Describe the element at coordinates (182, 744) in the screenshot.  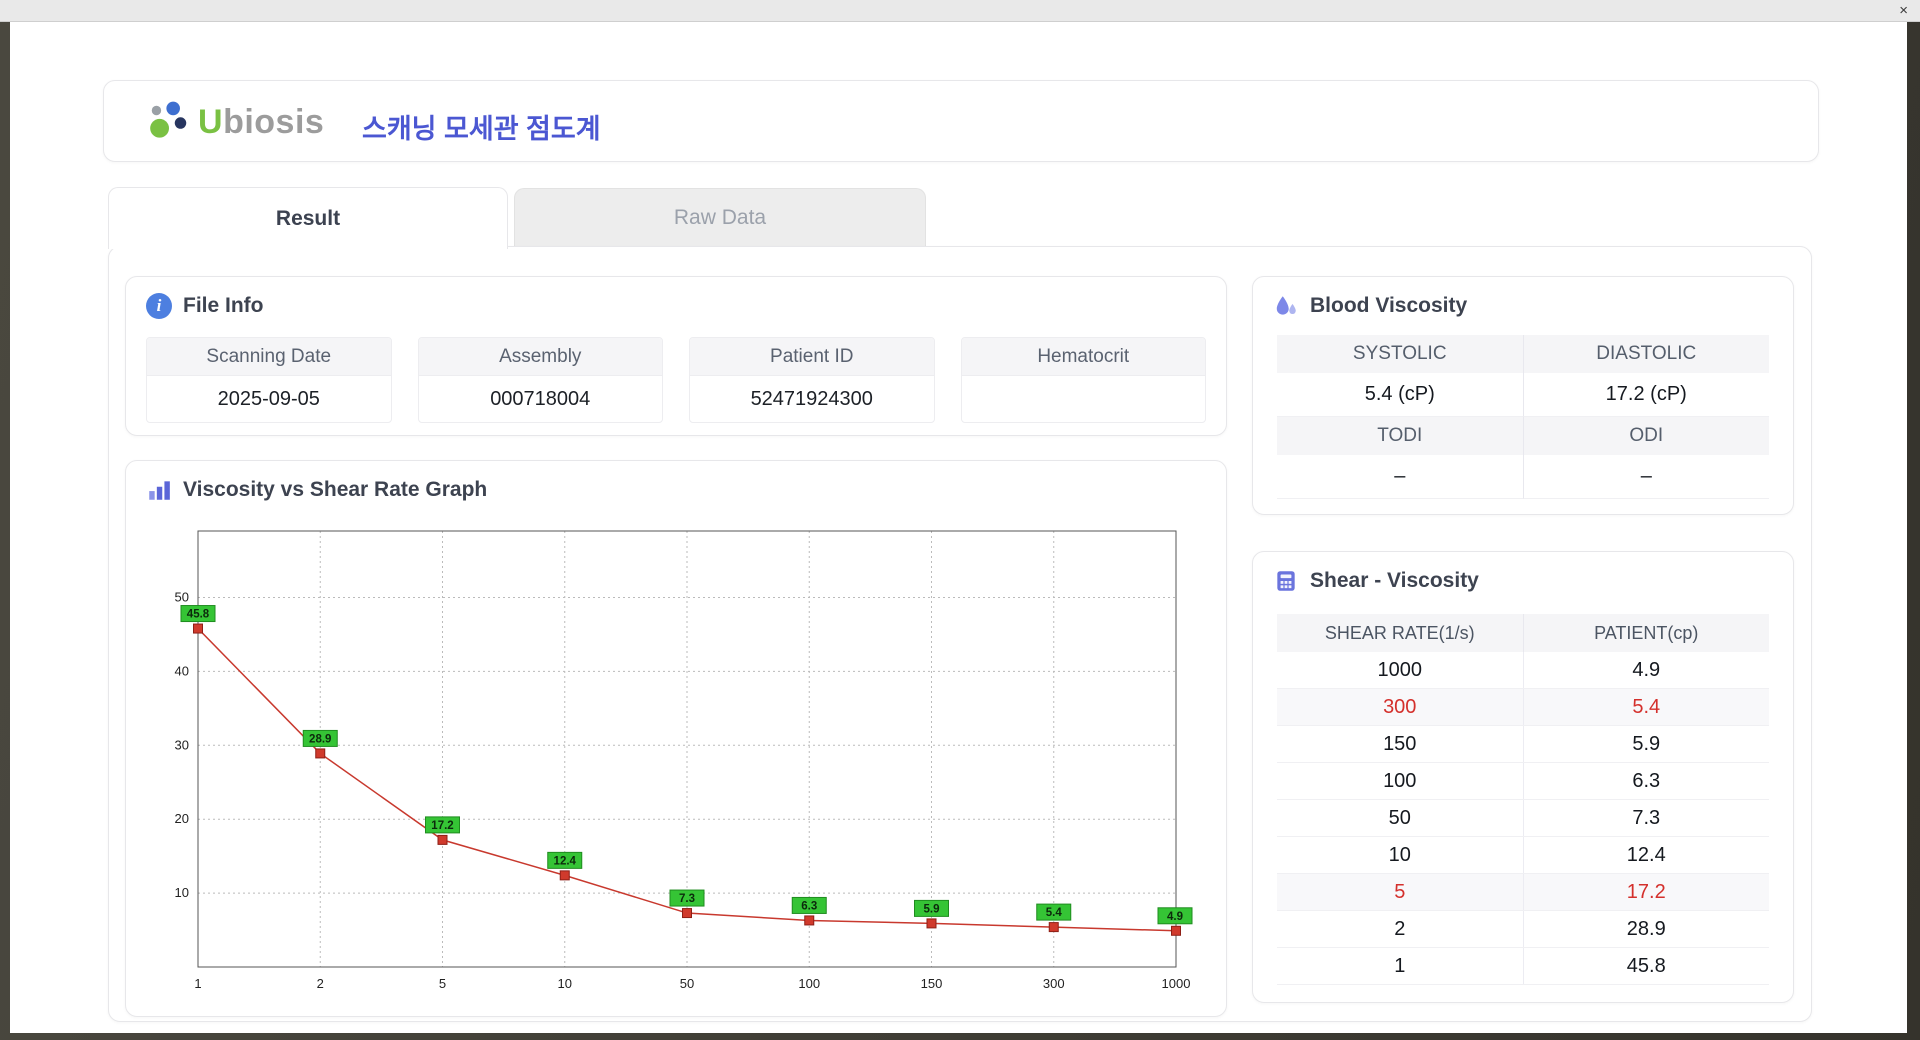
I see `svg-text: 30` at that location.